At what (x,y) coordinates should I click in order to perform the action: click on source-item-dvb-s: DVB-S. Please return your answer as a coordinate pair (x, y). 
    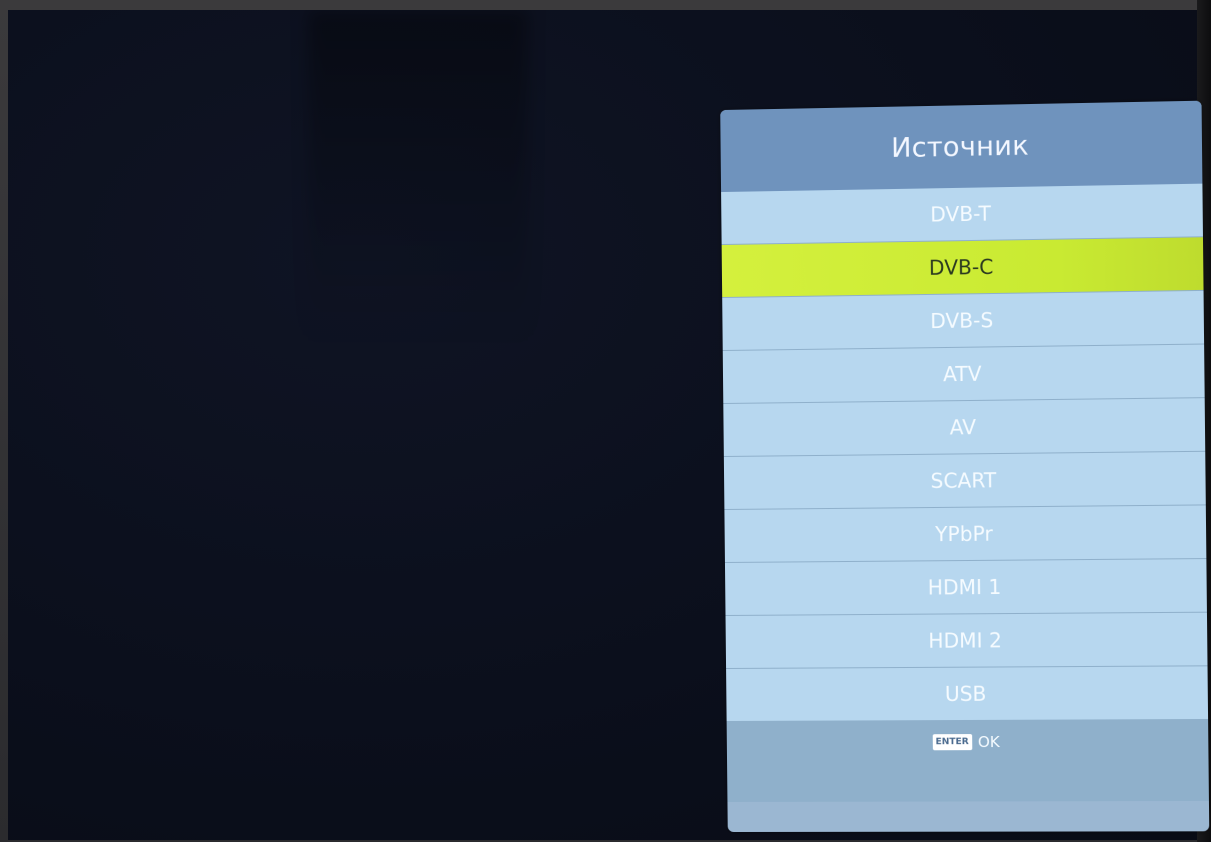
    Looking at the image, I should click on (963, 321).